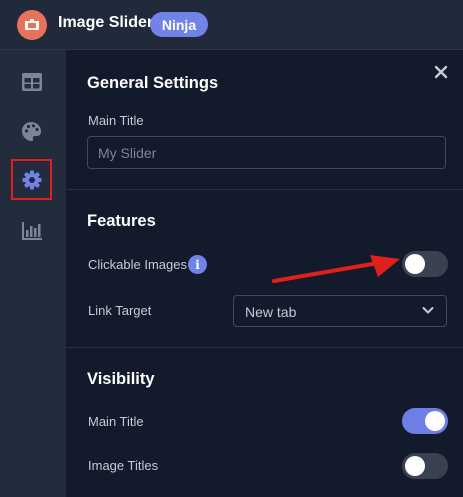 The image size is (463, 497). I want to click on sidebar-item-analytics, so click(31, 230).